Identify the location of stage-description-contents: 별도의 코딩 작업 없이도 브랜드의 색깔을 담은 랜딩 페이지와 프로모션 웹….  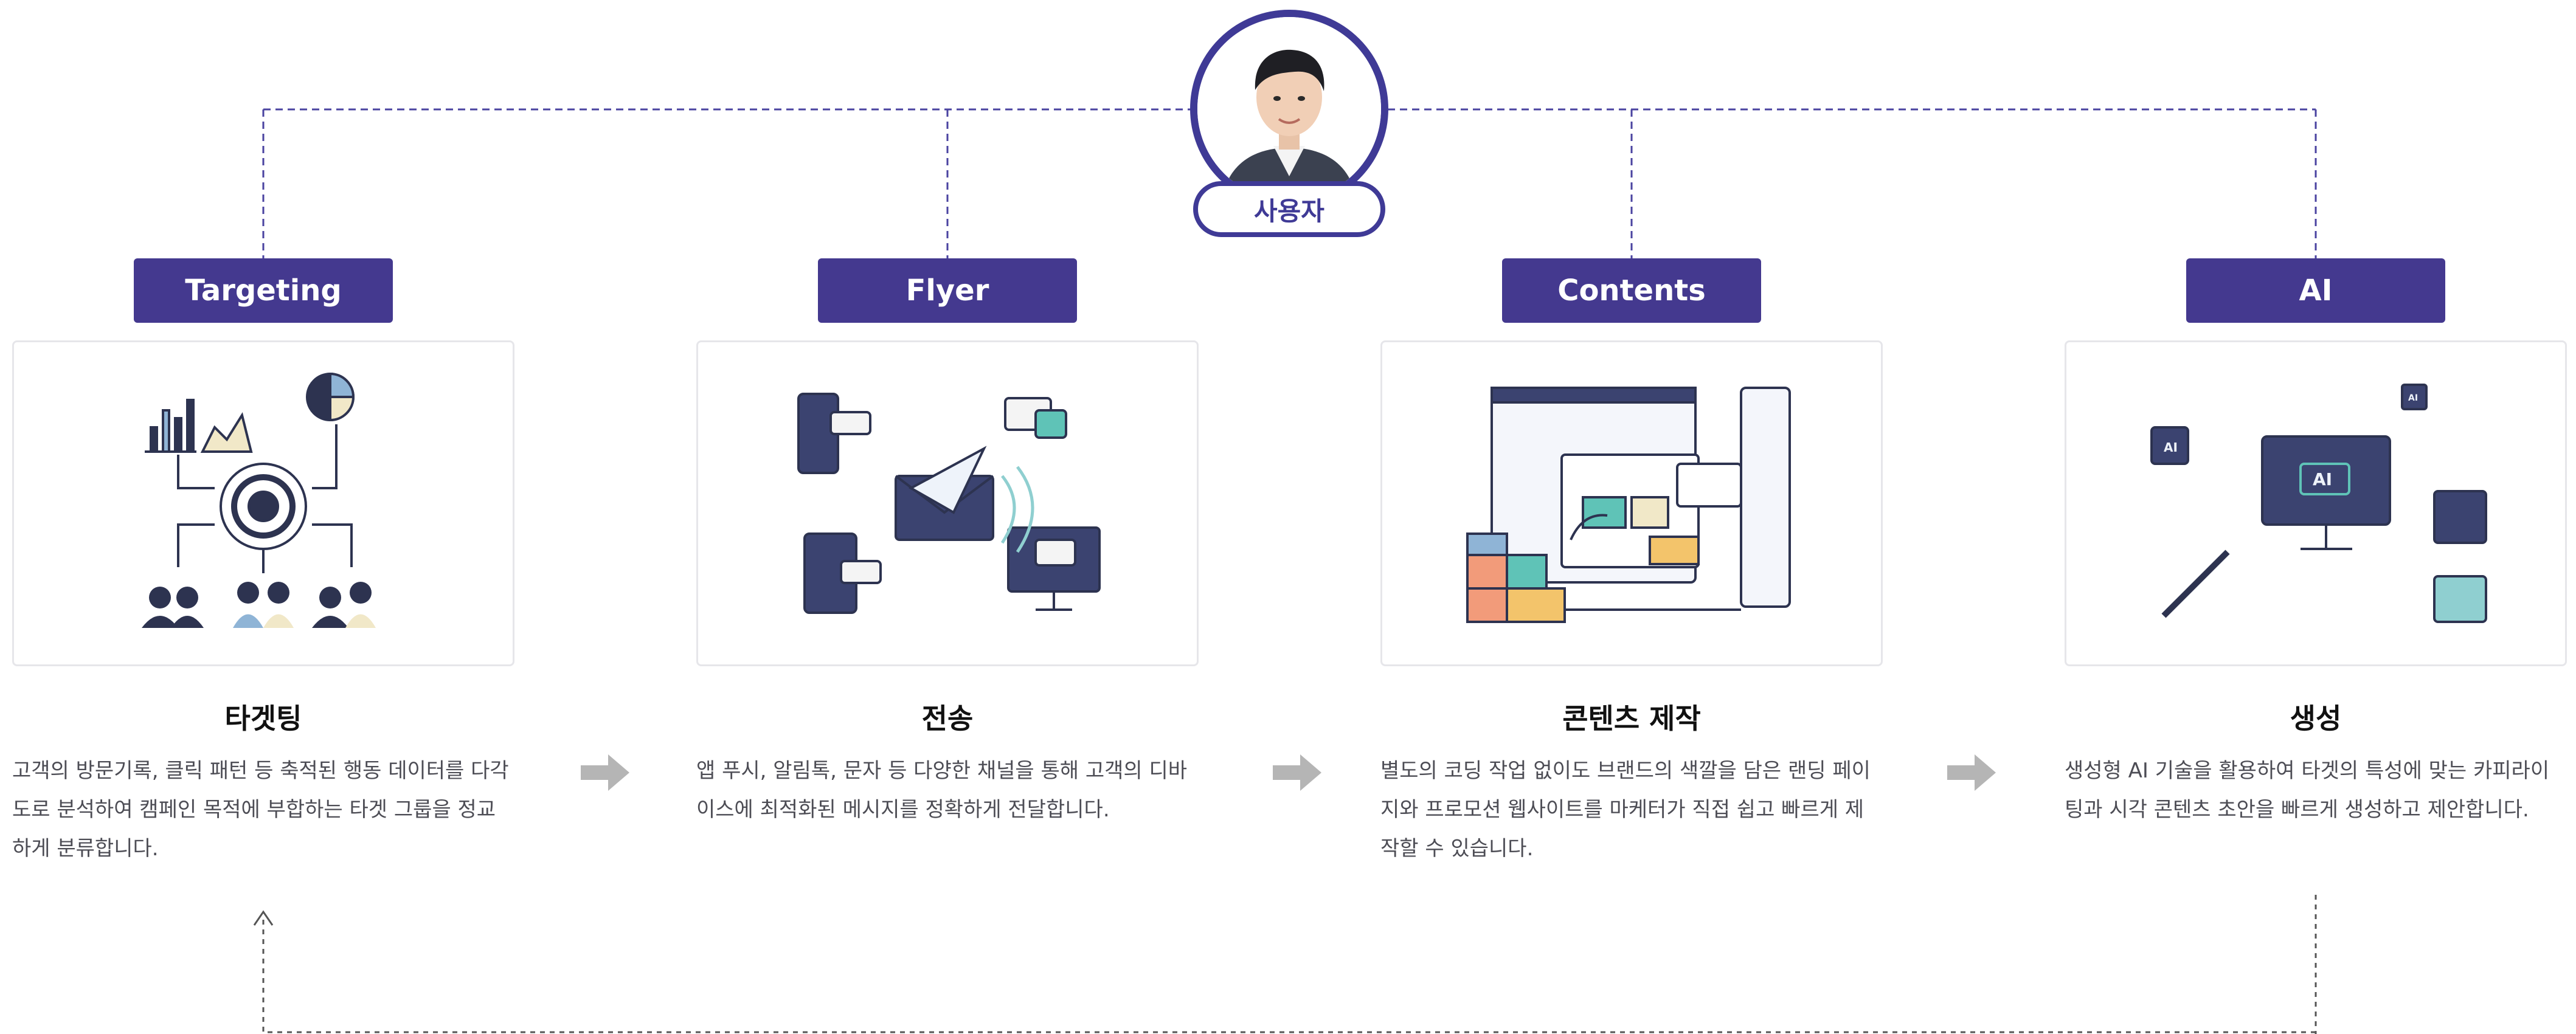
(1625, 810).